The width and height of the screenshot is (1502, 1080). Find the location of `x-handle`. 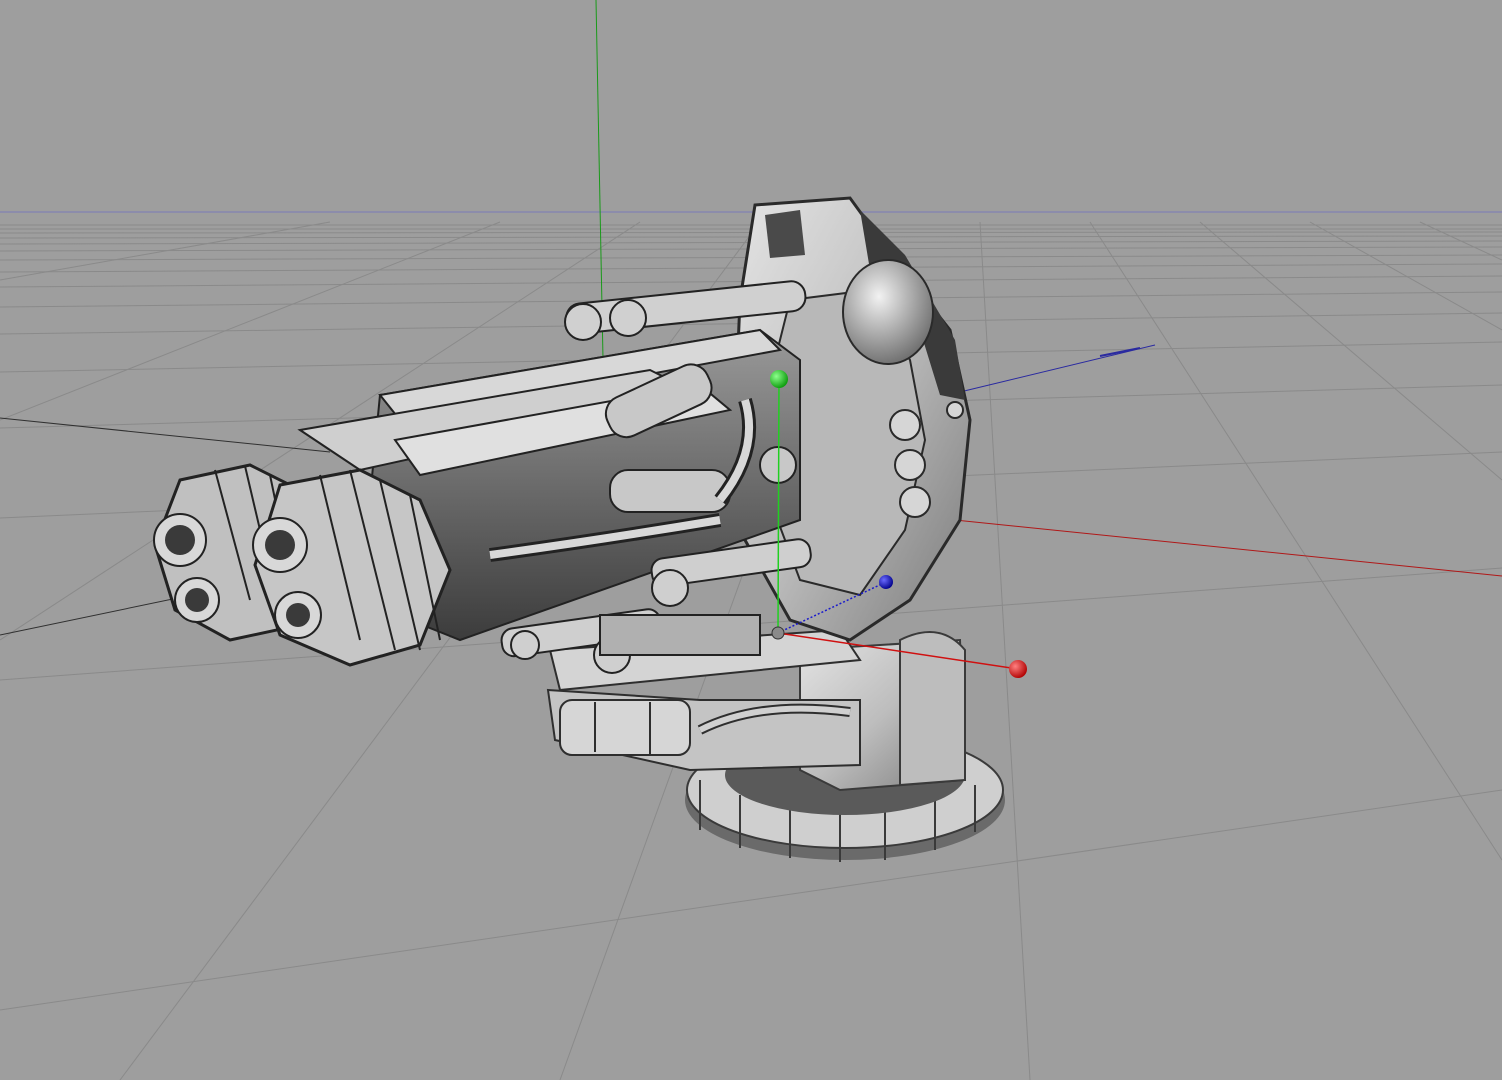

x-handle is located at coordinates (1018, 669).